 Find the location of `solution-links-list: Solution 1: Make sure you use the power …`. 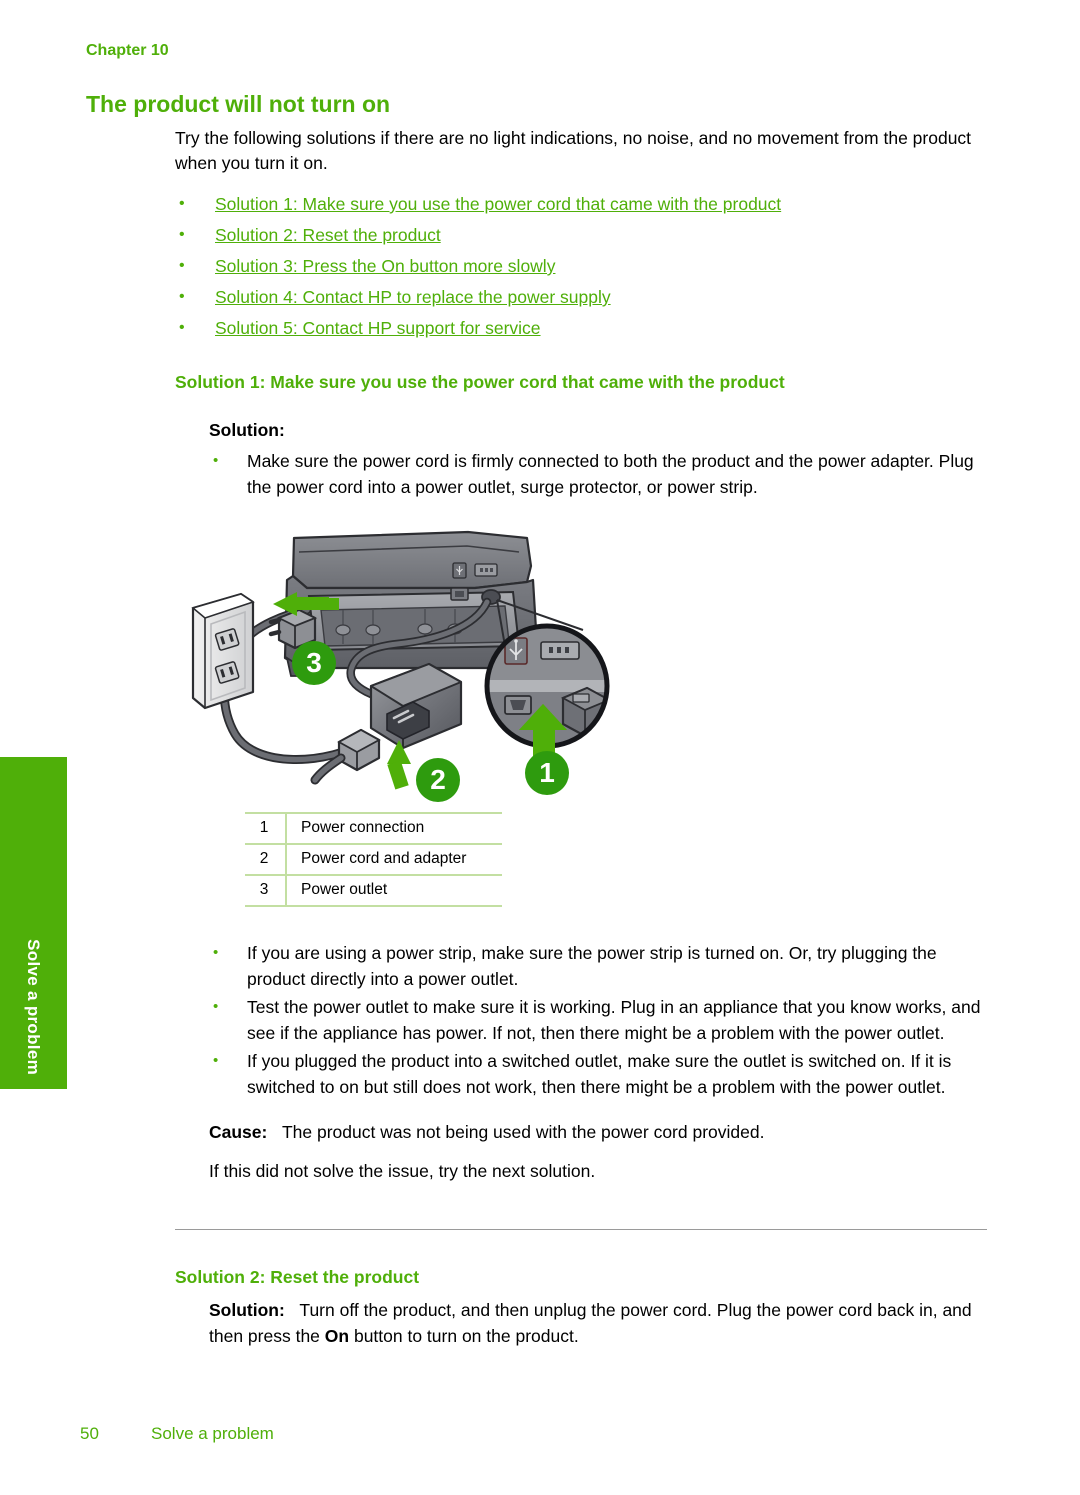

solution-links-list: Solution 1: Make sure you use the power … is located at coordinates (581, 266).